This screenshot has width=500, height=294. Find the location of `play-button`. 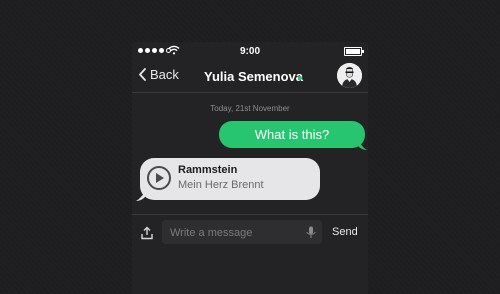

play-button is located at coordinates (159, 178).